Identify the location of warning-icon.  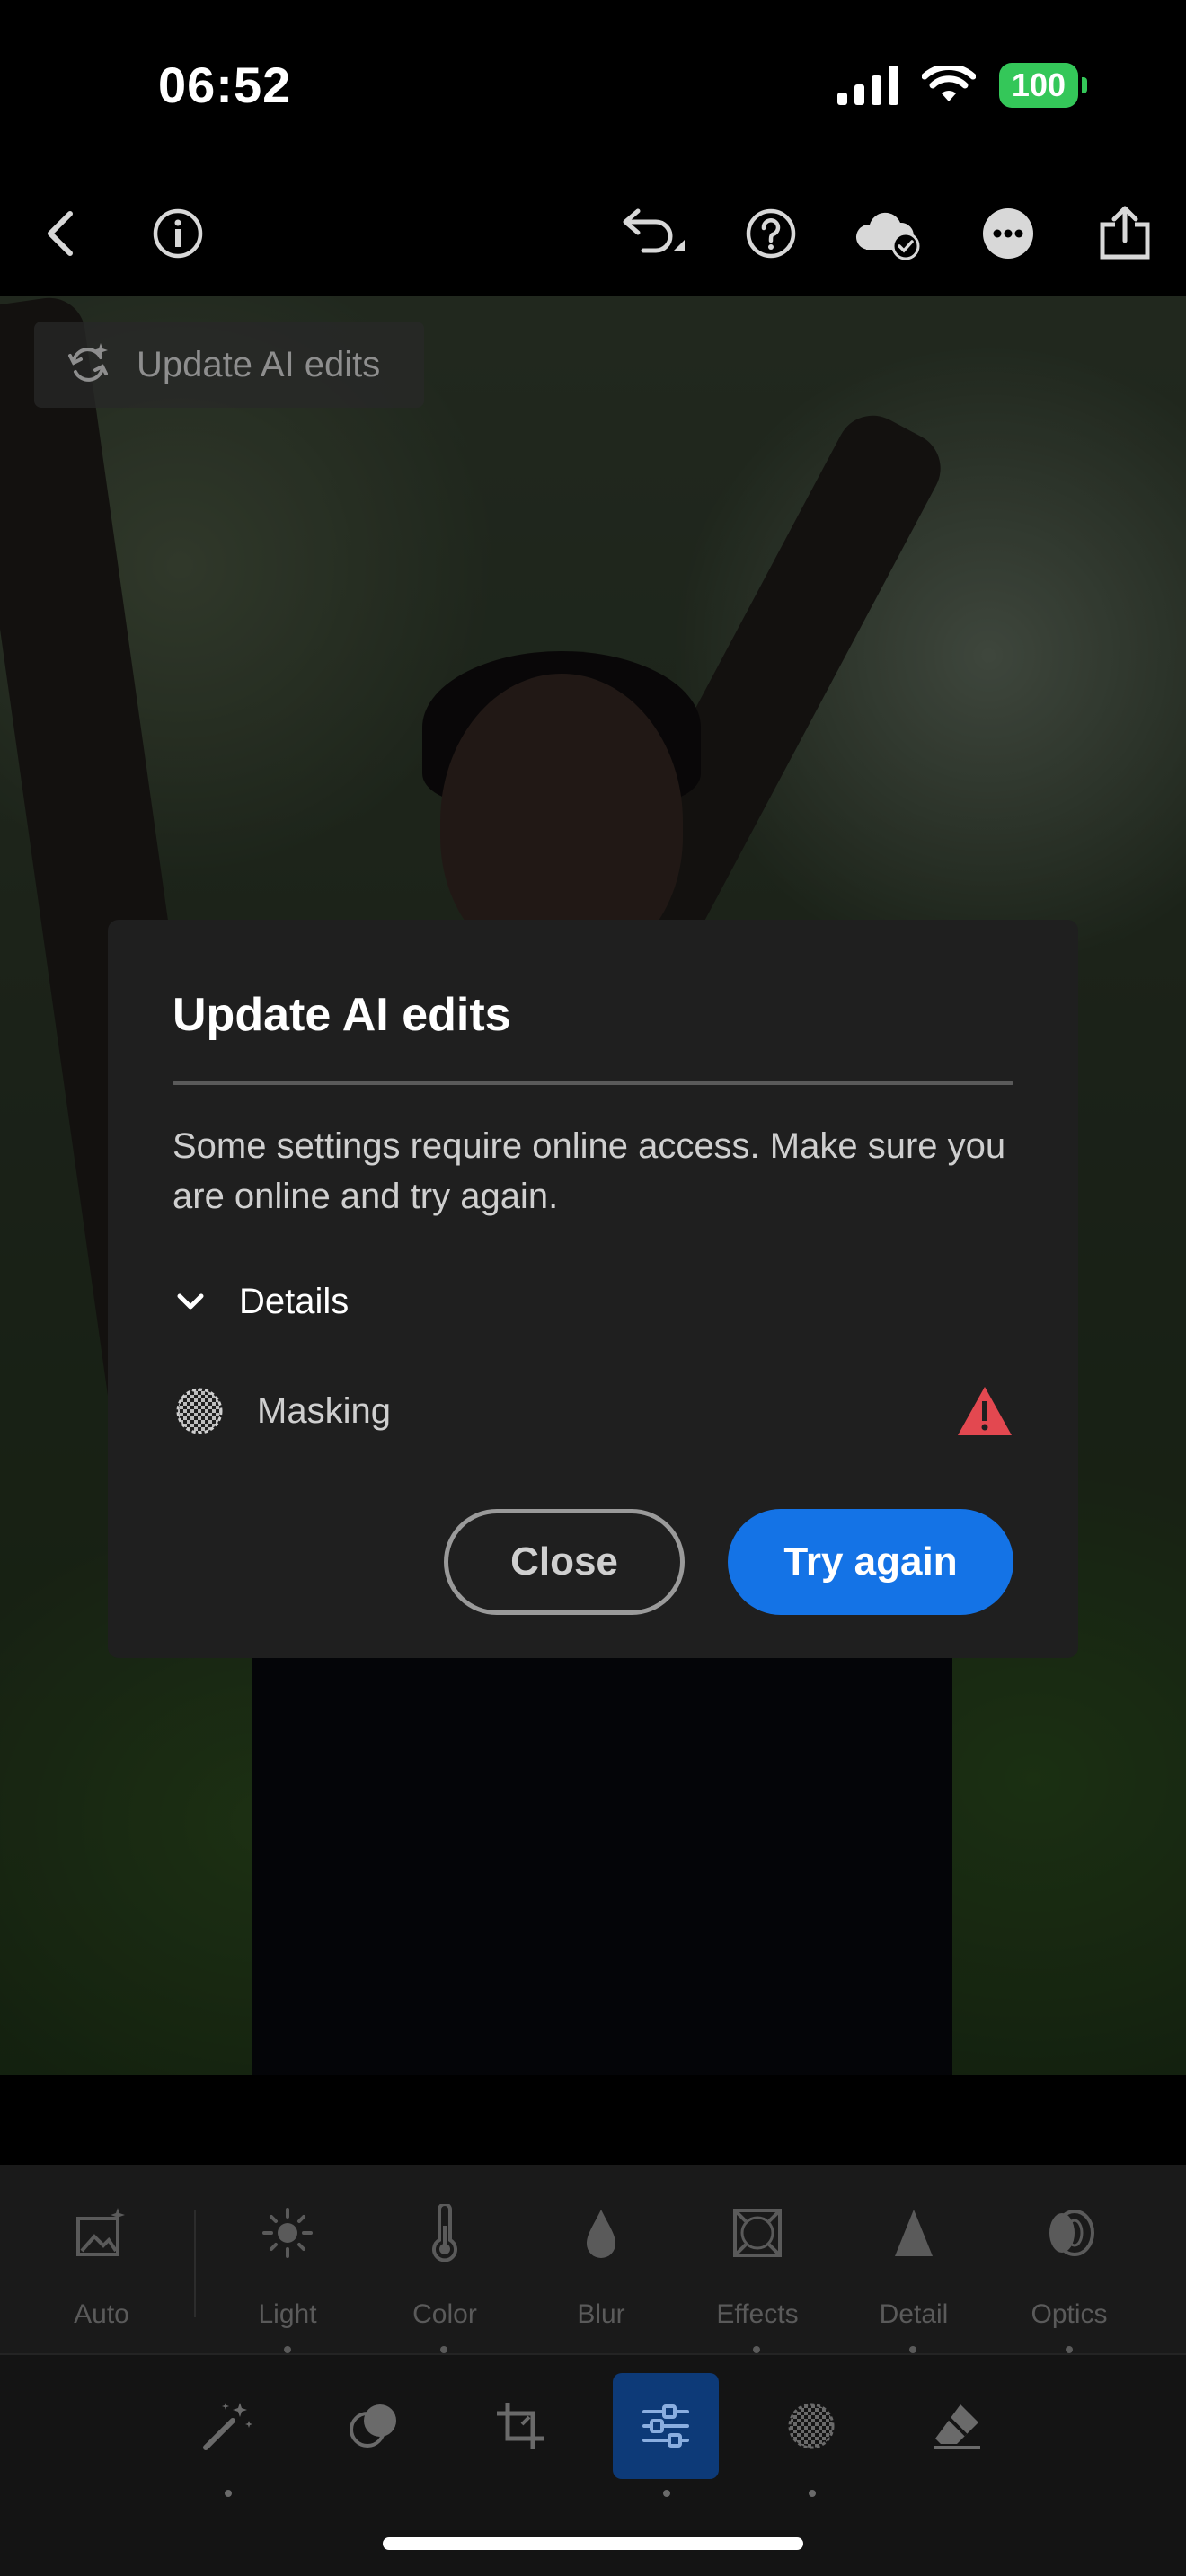
(985, 1411).